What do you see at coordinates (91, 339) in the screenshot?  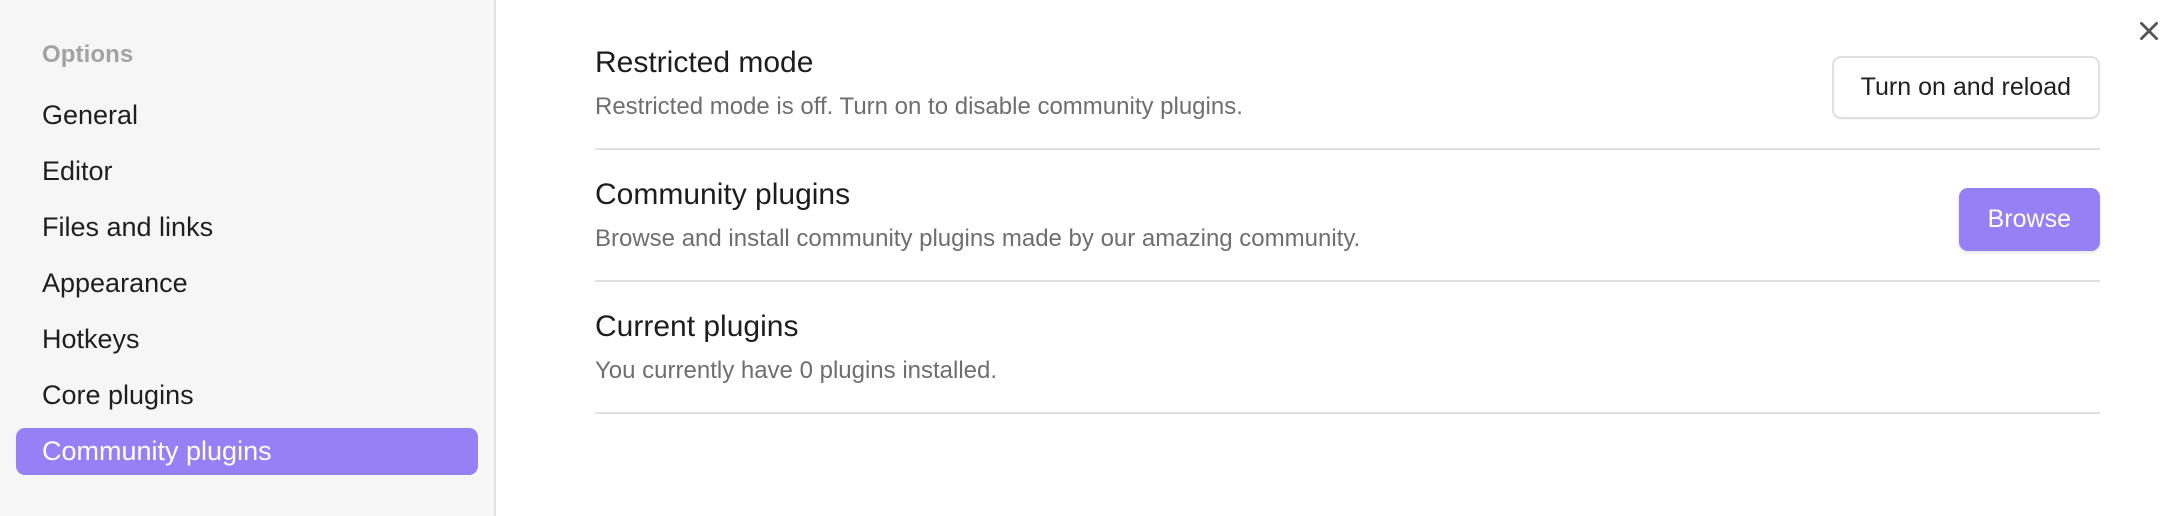 I see `sidebar-item-label: Hotkeys` at bounding box center [91, 339].